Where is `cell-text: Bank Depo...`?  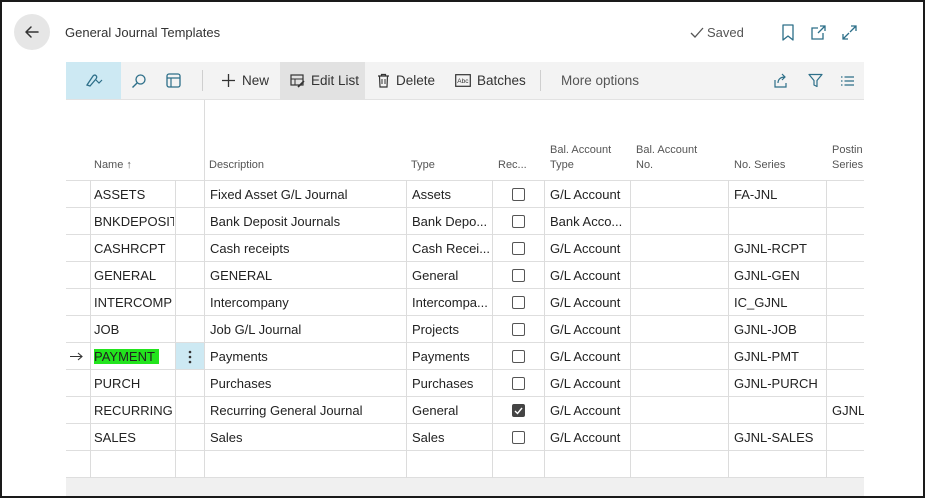
cell-text: Bank Depo... is located at coordinates (450, 221).